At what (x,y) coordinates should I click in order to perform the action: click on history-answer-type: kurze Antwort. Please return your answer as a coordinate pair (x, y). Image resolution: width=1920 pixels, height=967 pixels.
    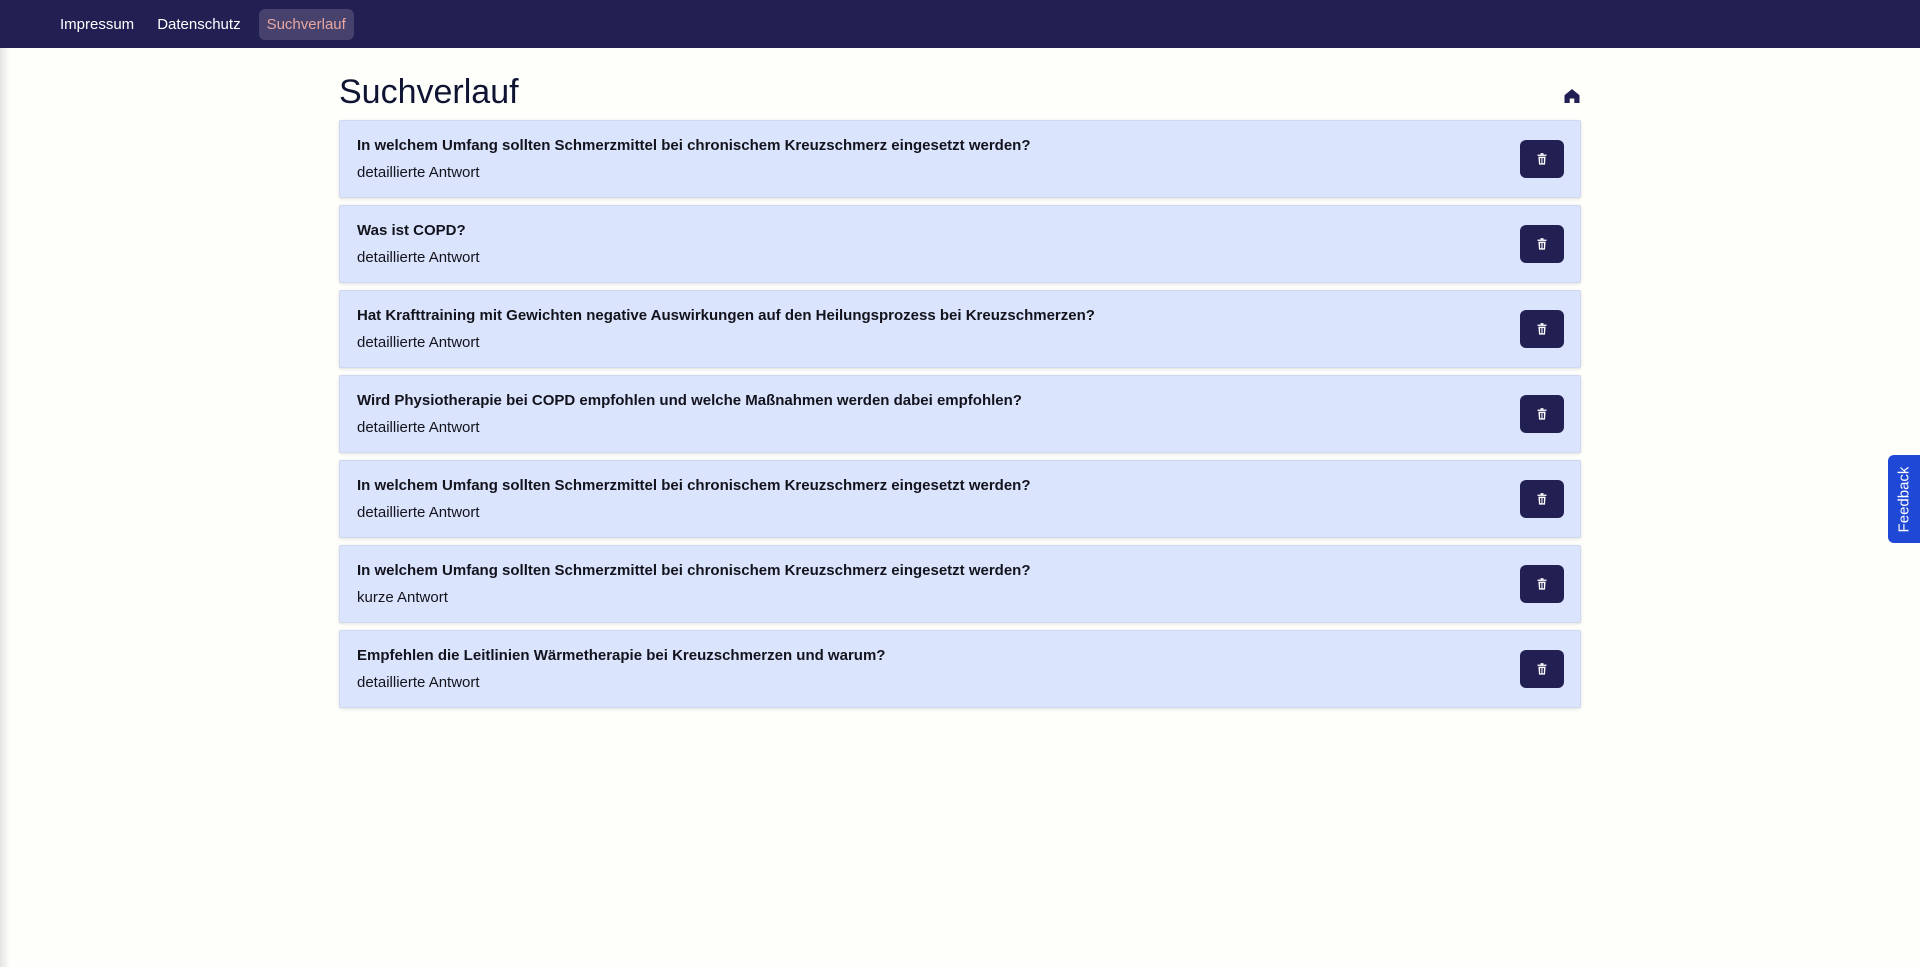
    Looking at the image, I should click on (402, 597).